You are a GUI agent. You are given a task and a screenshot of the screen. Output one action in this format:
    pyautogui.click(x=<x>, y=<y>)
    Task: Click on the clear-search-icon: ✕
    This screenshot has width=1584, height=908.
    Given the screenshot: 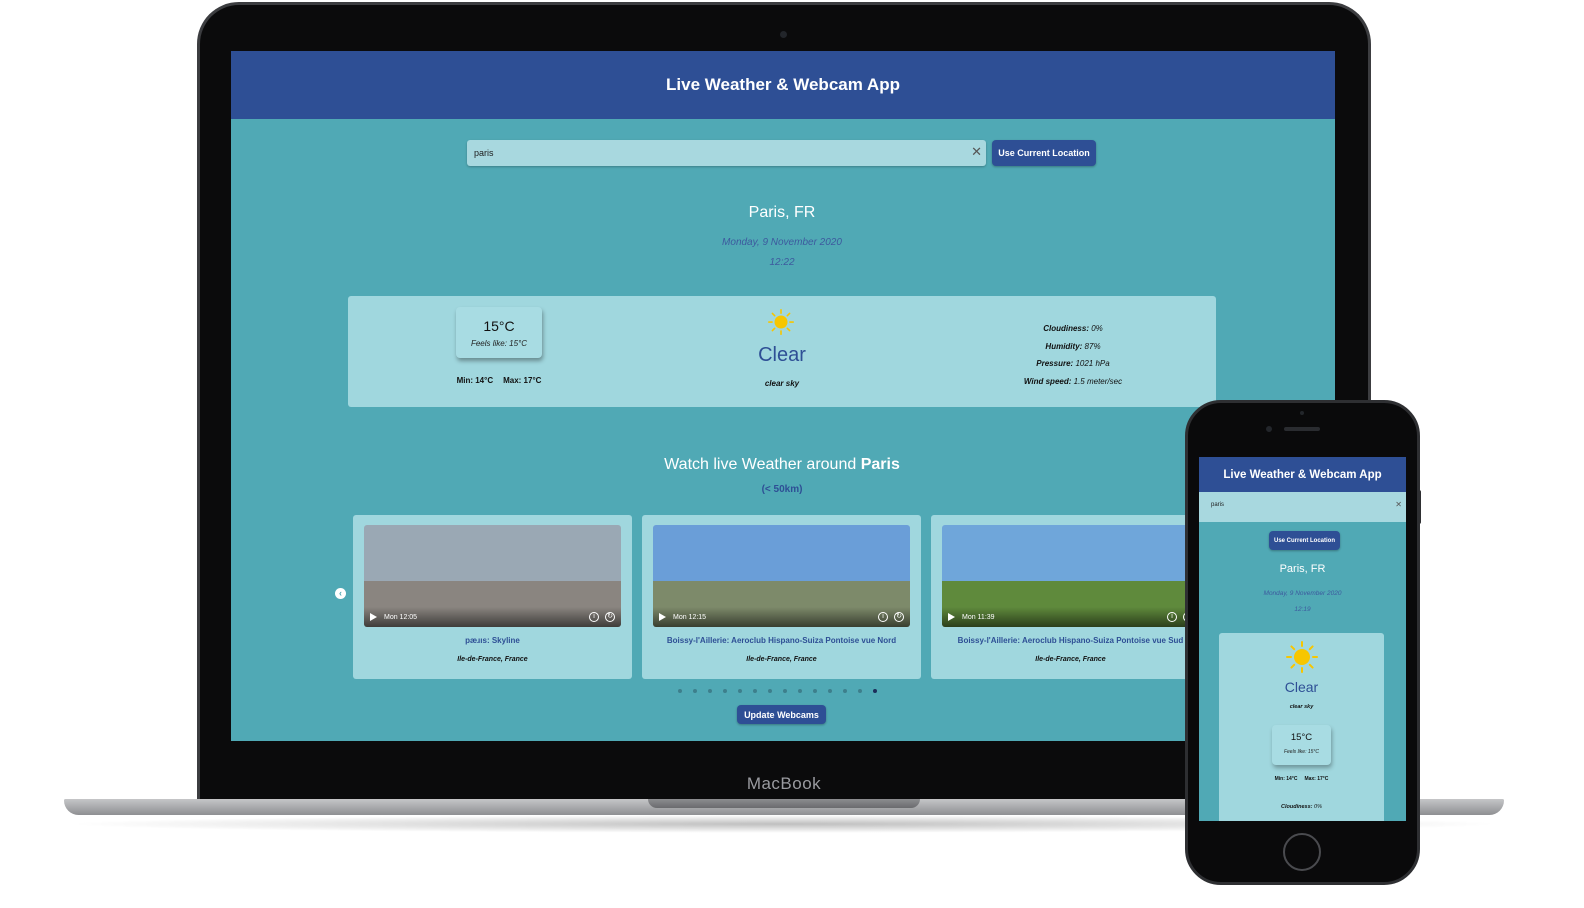 What is the action you would take?
    pyautogui.click(x=976, y=152)
    